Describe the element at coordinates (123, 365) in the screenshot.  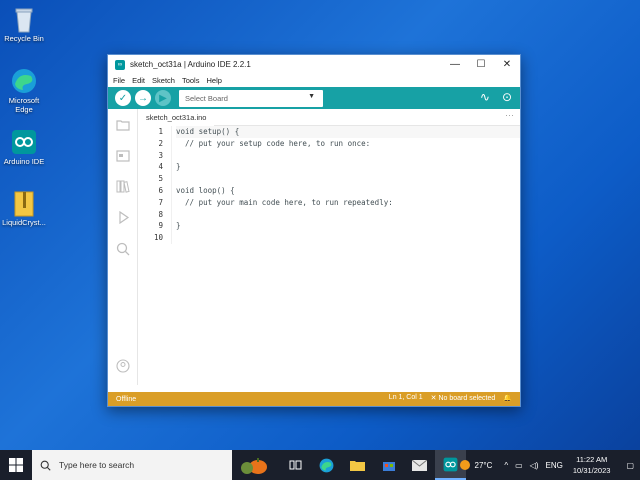
I see `account-icon` at that location.